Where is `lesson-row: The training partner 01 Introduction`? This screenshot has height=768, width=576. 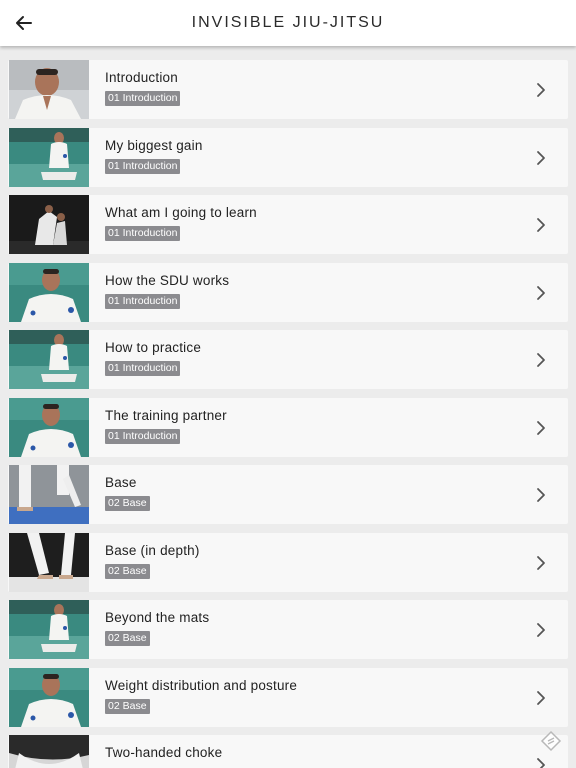 lesson-row: The training partner 01 Introduction is located at coordinates (288, 427).